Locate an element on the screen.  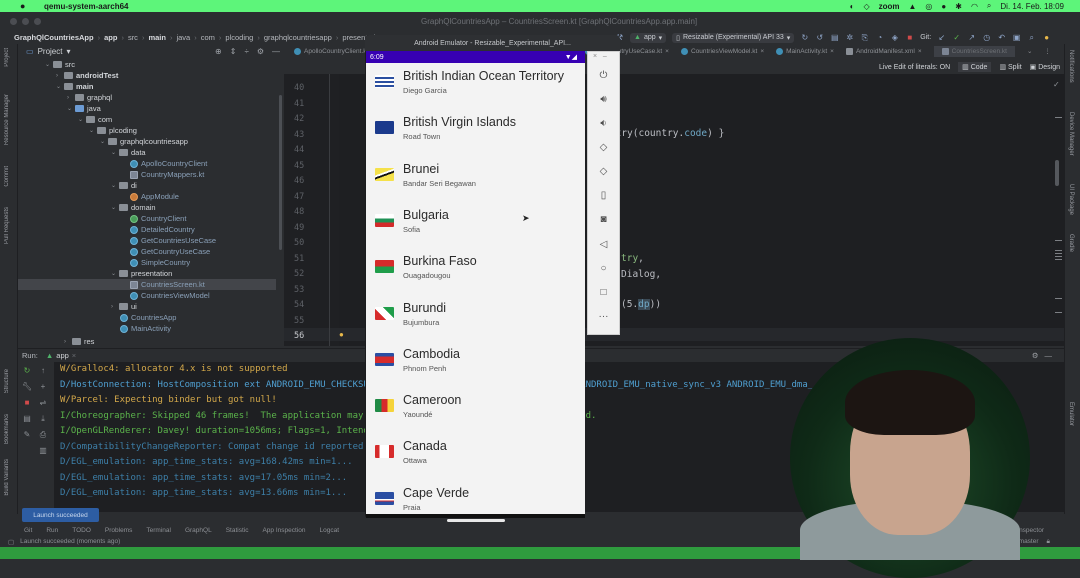
tab-apollo-country-client: ApolloCountryClient.kt is located at coordinates (331, 51).